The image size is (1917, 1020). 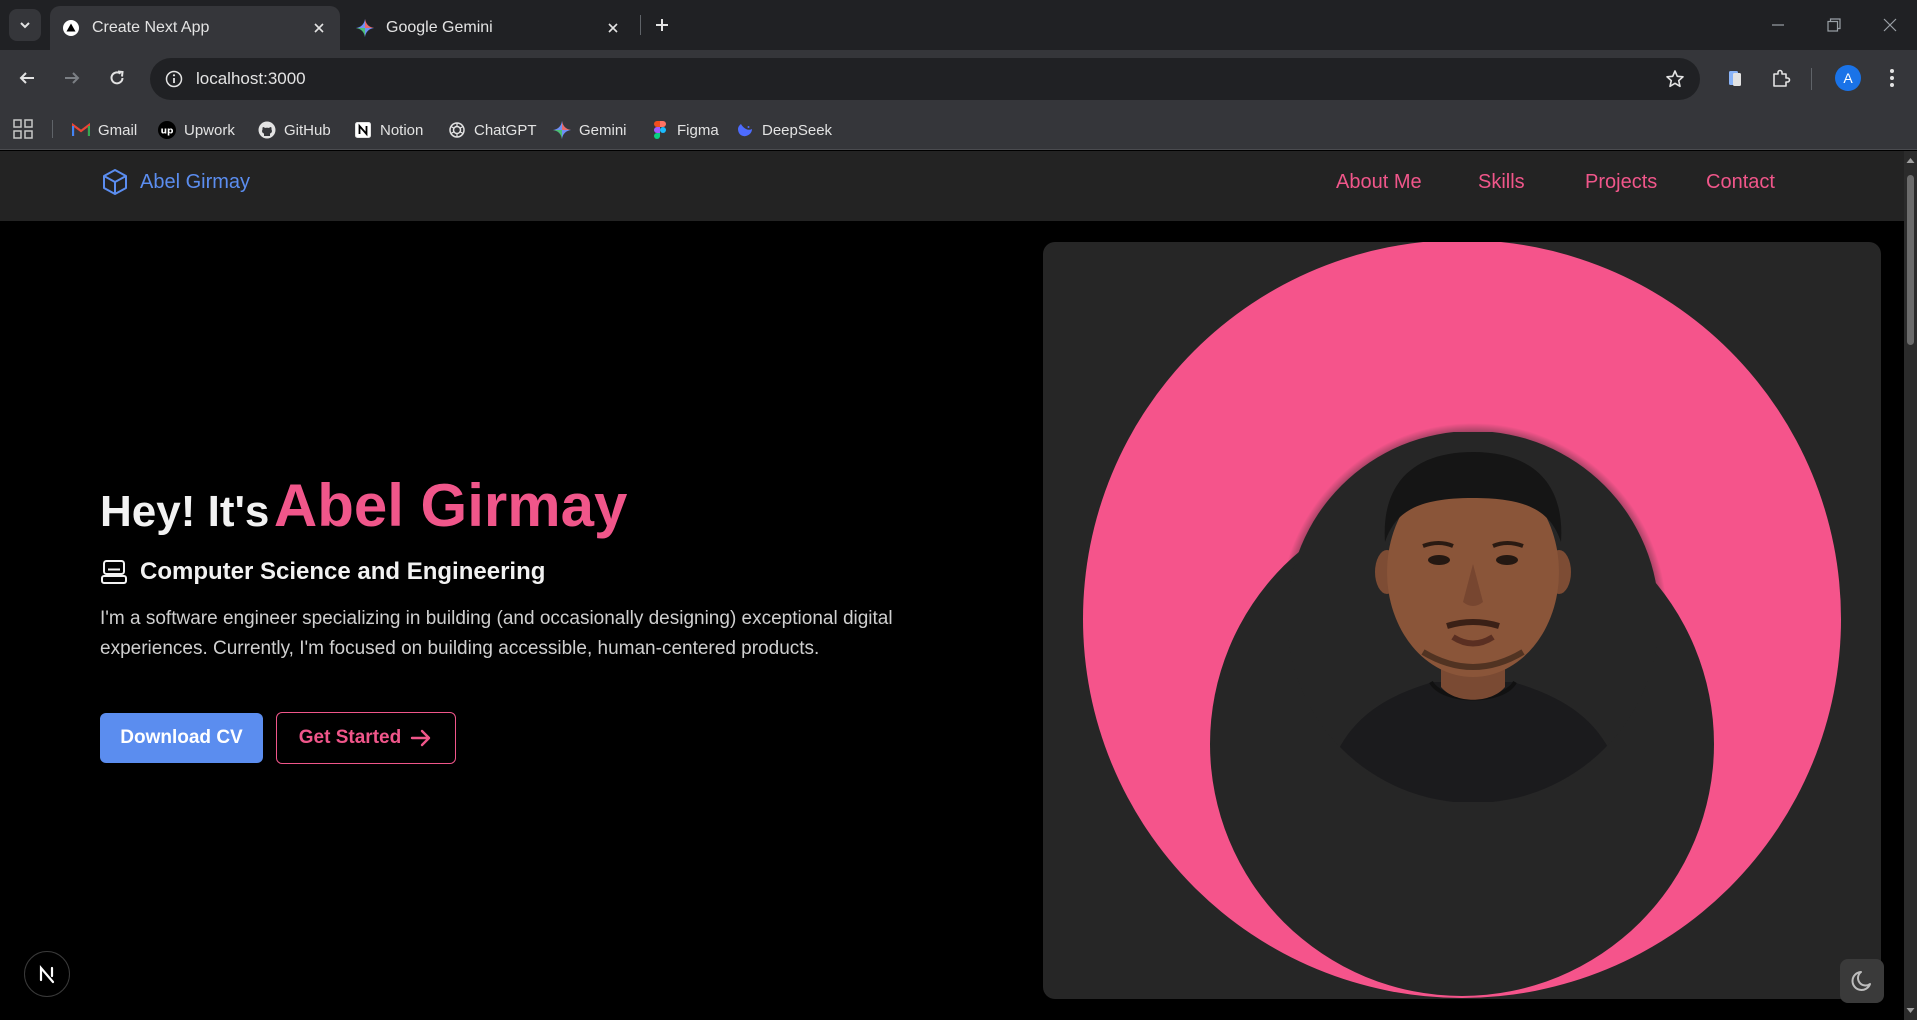 What do you see at coordinates (181, 738) in the screenshot?
I see `download-cv-button: Download CV` at bounding box center [181, 738].